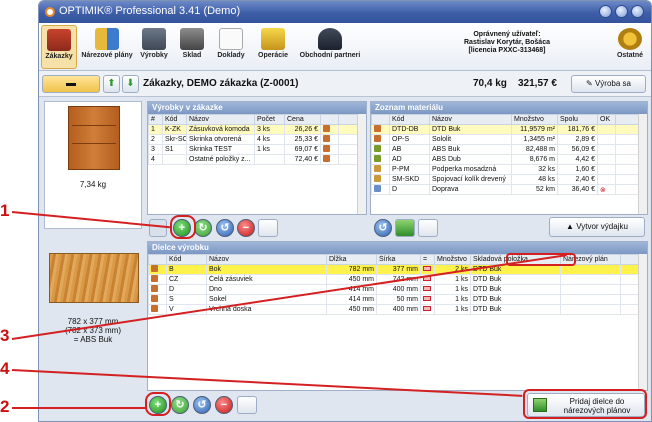  I want to click on refresh-materials-button: ↺, so click(383, 228).